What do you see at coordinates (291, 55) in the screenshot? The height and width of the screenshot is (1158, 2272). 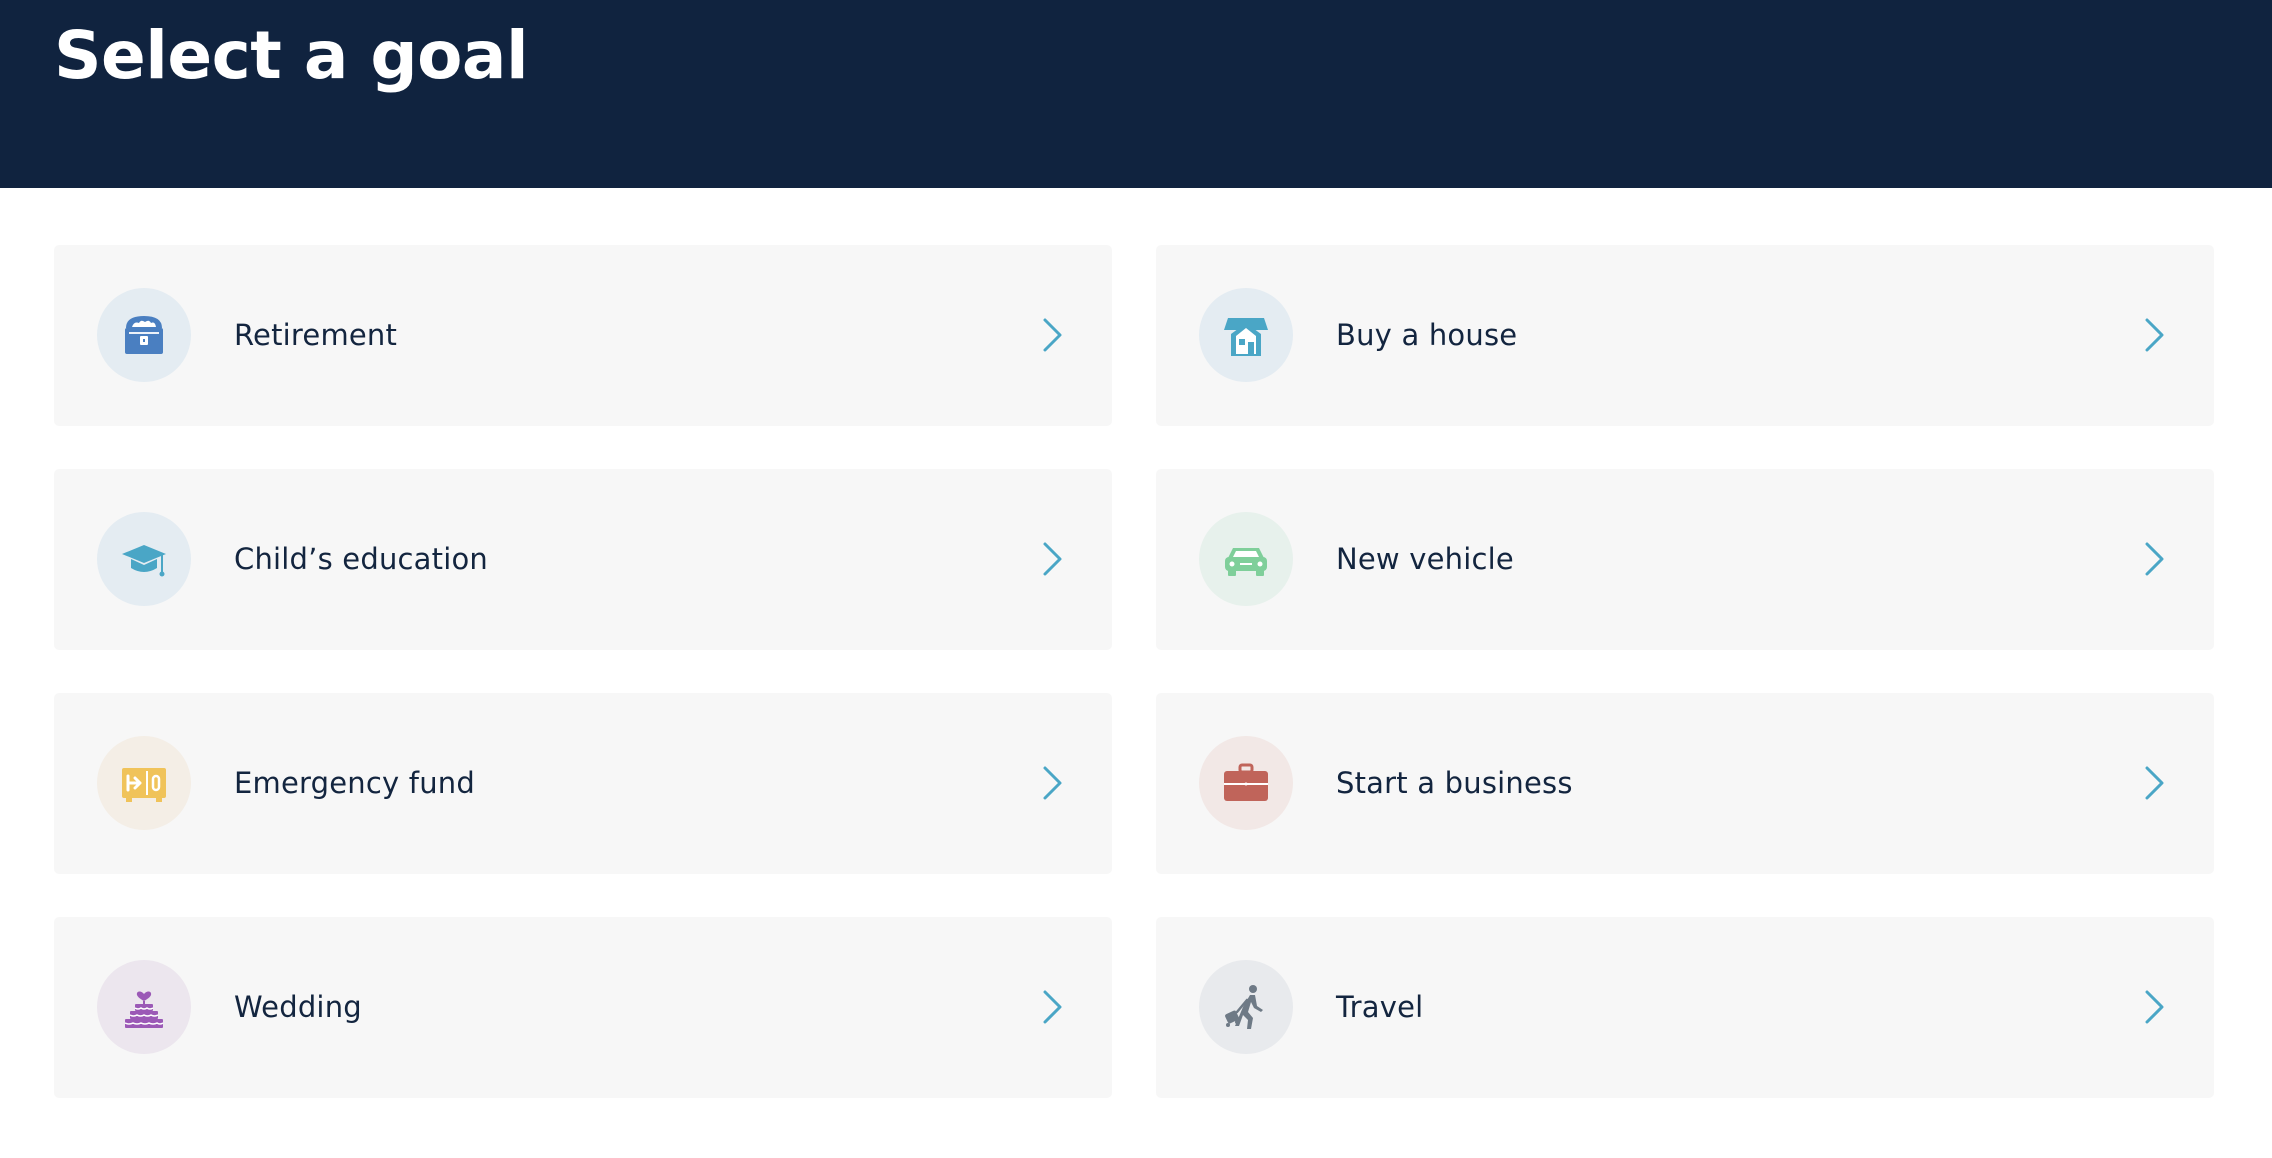 I see `page-title: Select a goal` at bounding box center [291, 55].